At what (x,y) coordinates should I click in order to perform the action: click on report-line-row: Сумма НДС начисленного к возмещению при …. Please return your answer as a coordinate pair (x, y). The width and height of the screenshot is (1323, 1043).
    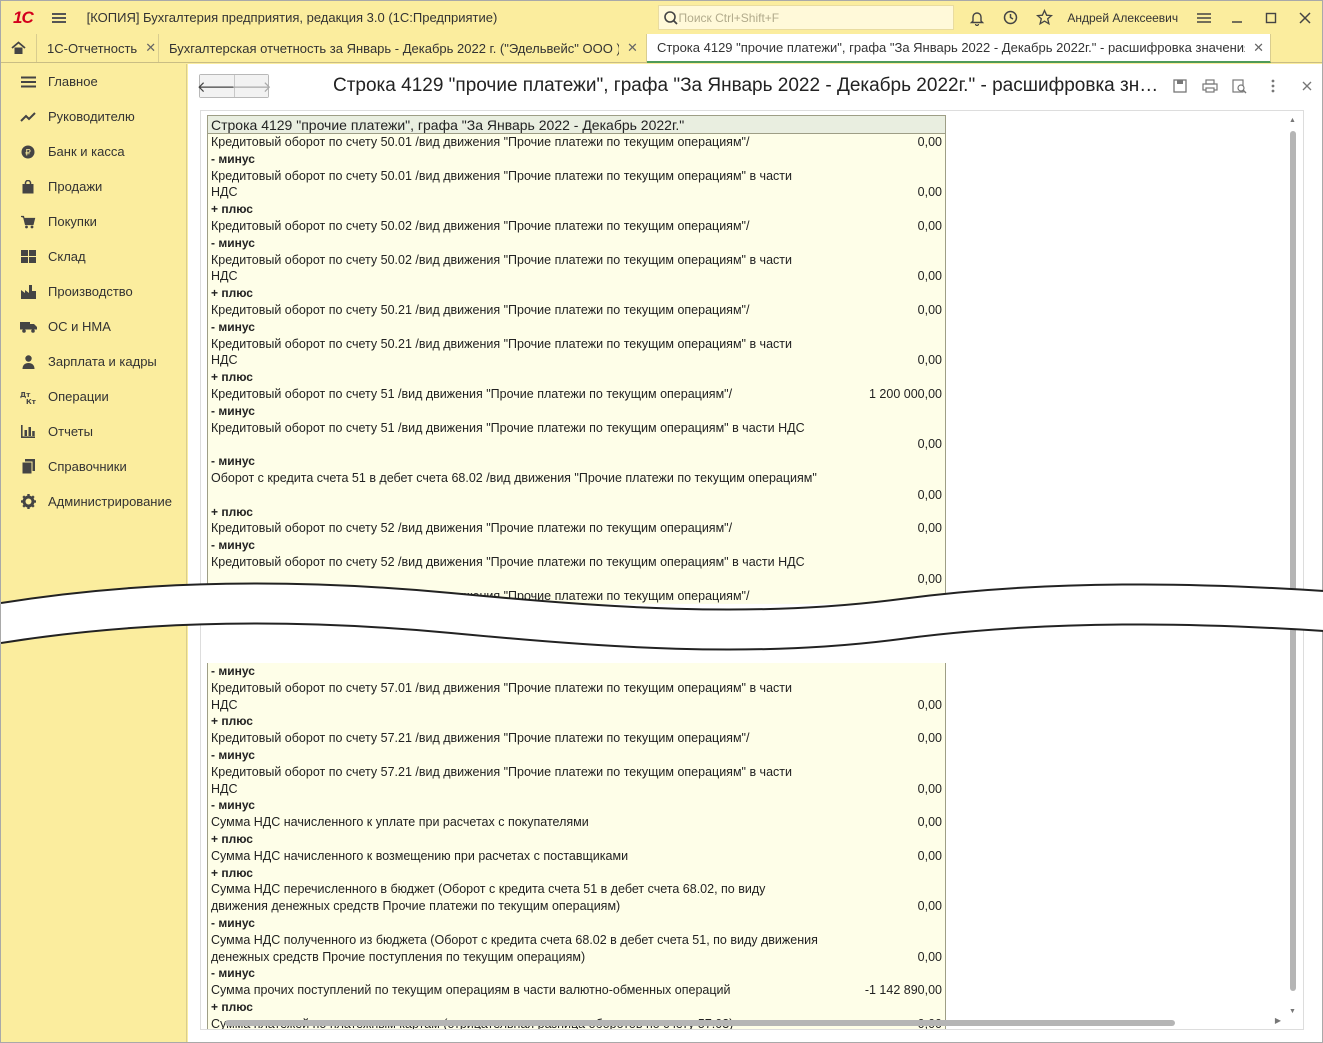
    Looking at the image, I should click on (576, 856).